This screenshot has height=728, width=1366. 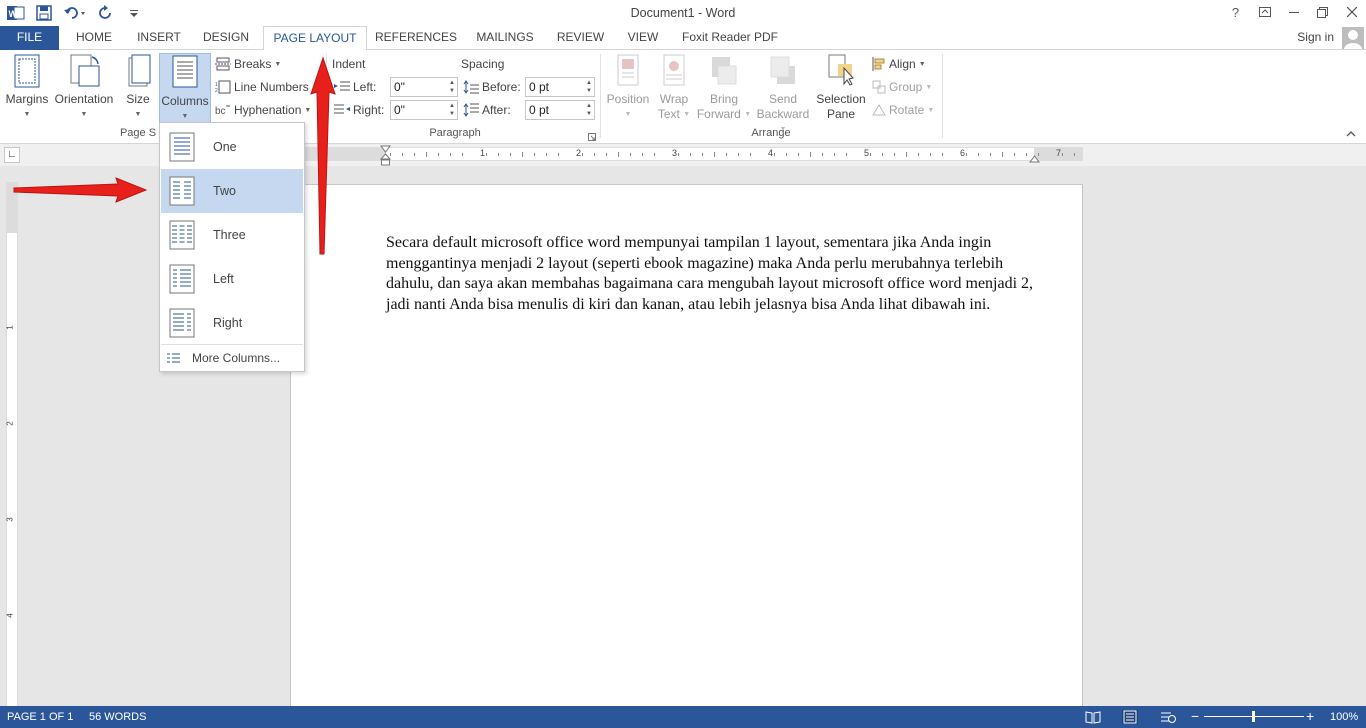 What do you see at coordinates (1344, 717) in the screenshot?
I see `zoom-level: 100%` at bounding box center [1344, 717].